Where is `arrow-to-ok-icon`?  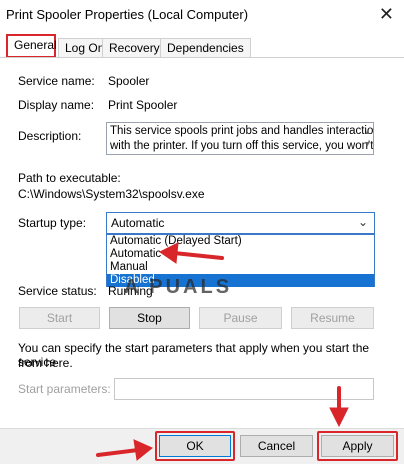 arrow-to-ok-icon is located at coordinates (118, 452).